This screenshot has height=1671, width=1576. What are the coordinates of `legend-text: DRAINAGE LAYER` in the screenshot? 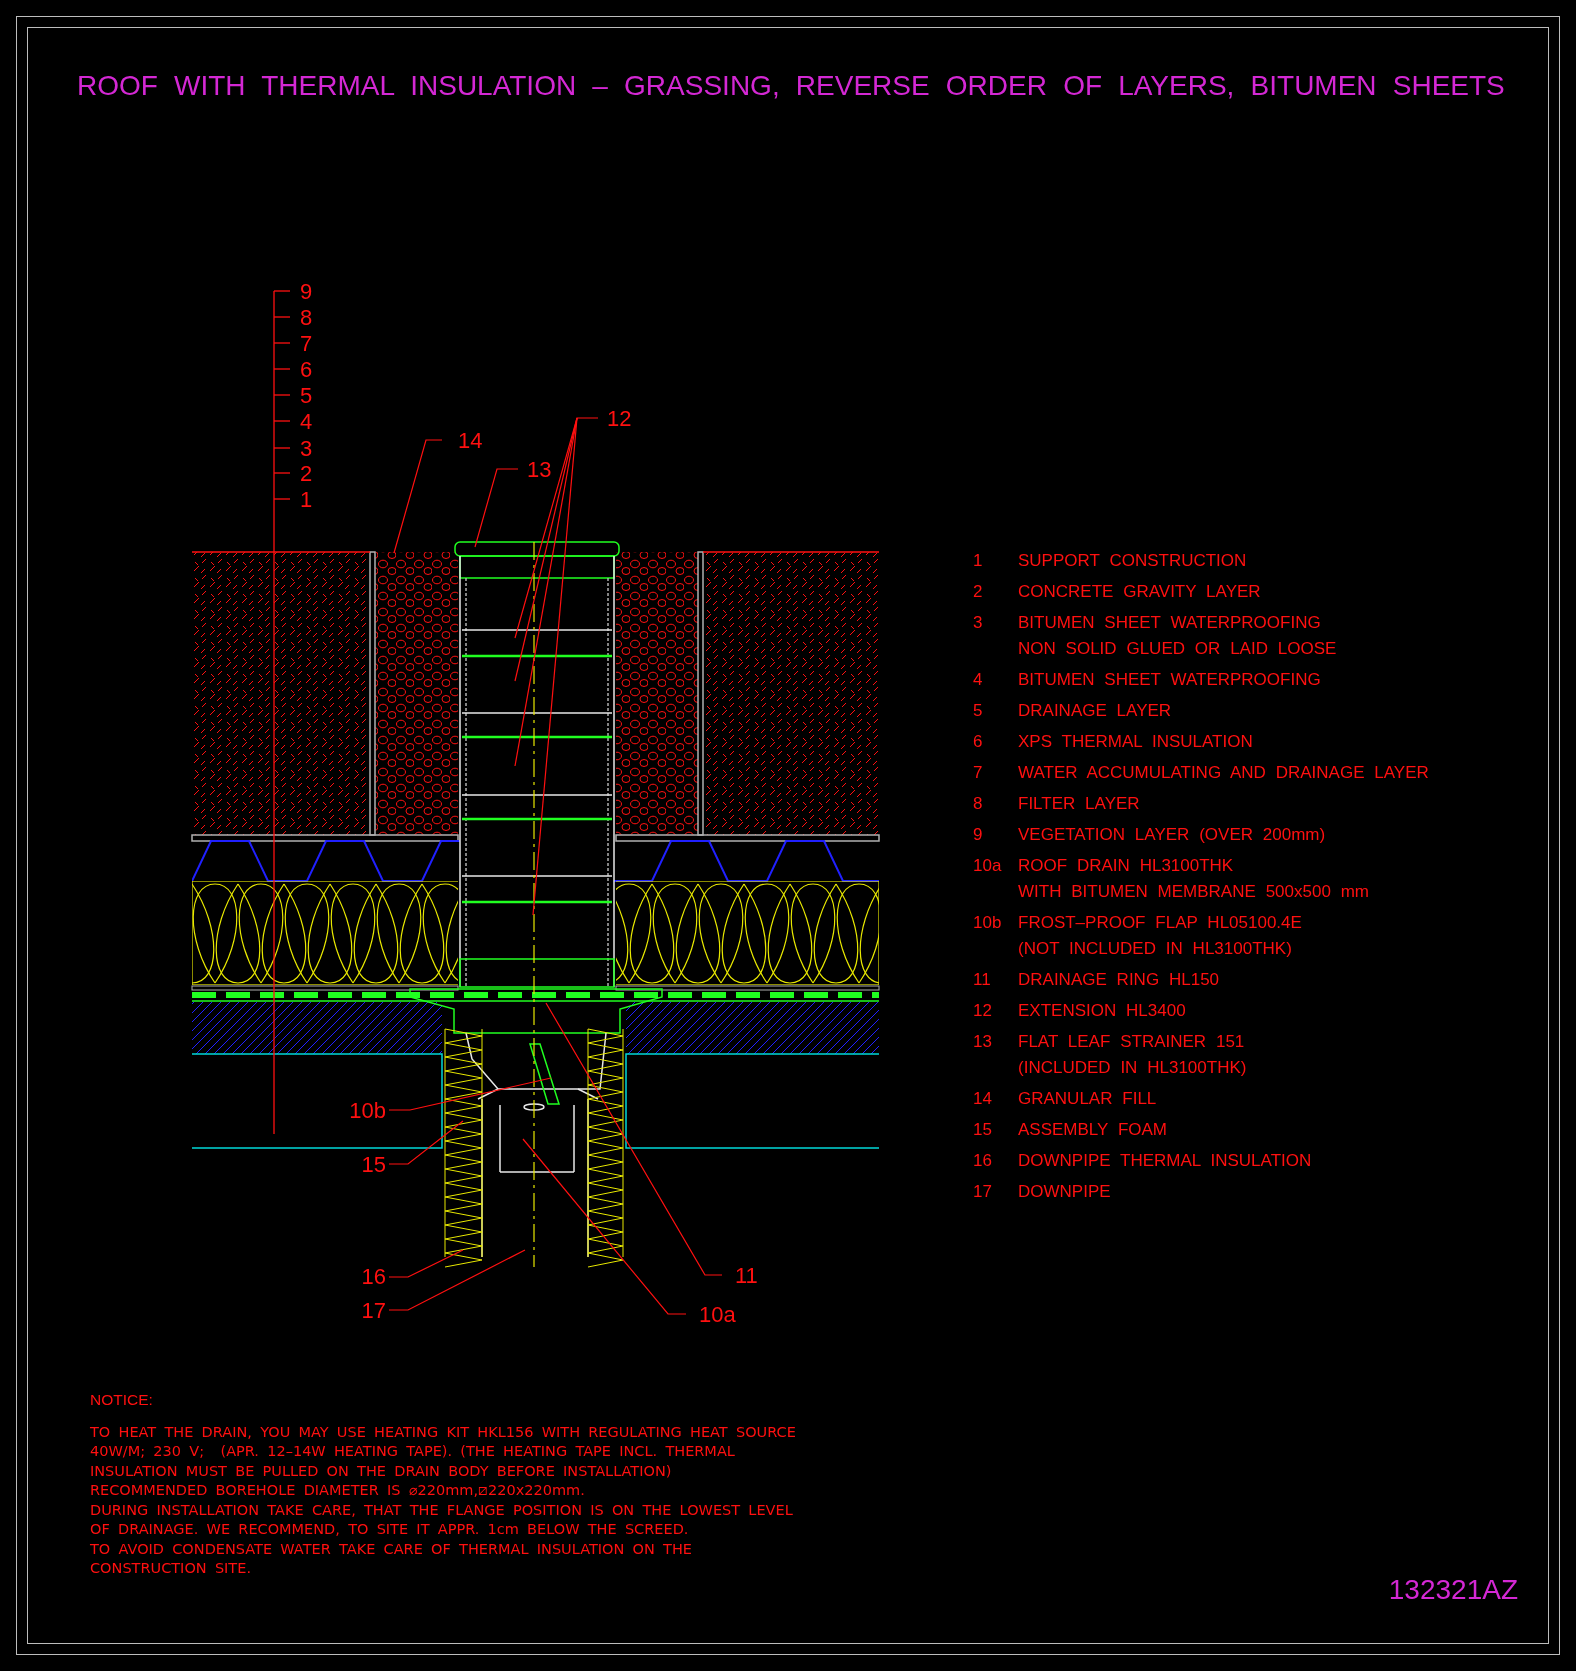 It's located at (1095, 711).